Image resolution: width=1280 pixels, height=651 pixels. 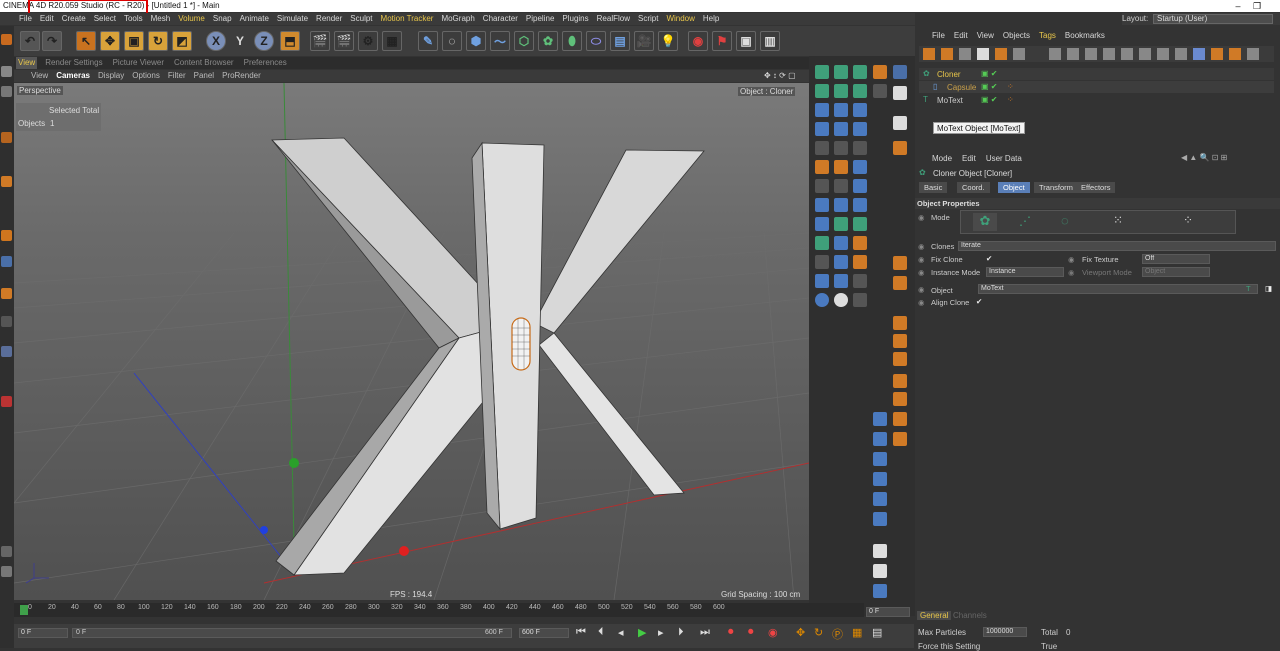 I want to click on tag-cloth-icon, so click(x=880, y=571).